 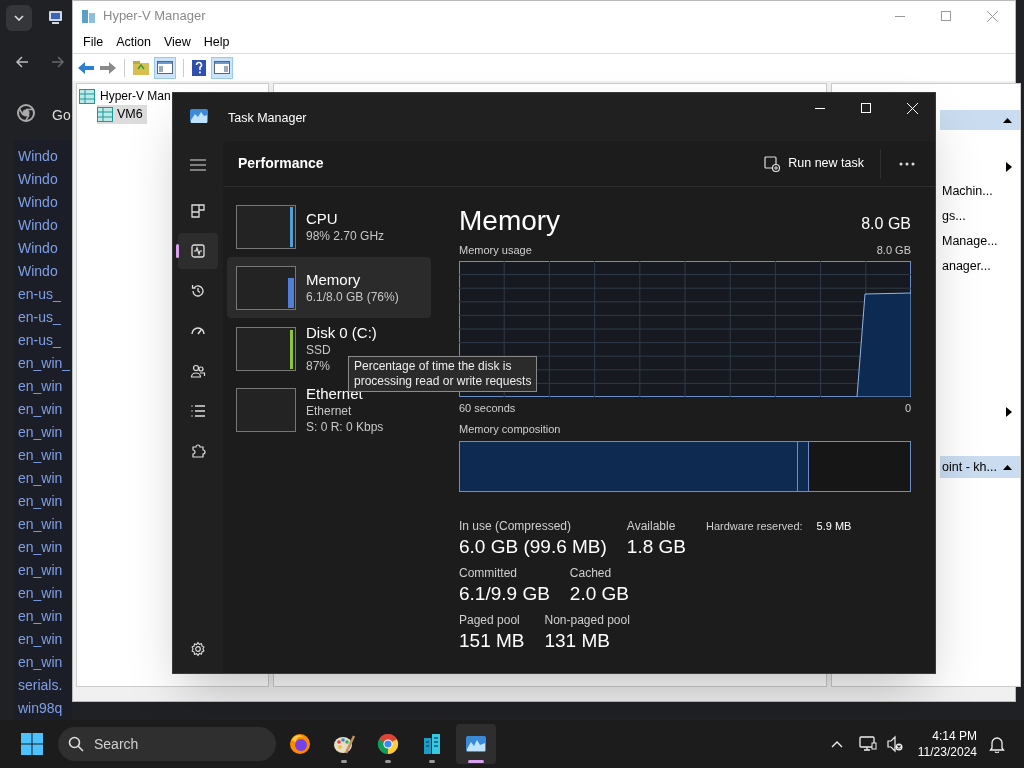 I want to click on speaker-muted-icon, so click(x=894, y=744).